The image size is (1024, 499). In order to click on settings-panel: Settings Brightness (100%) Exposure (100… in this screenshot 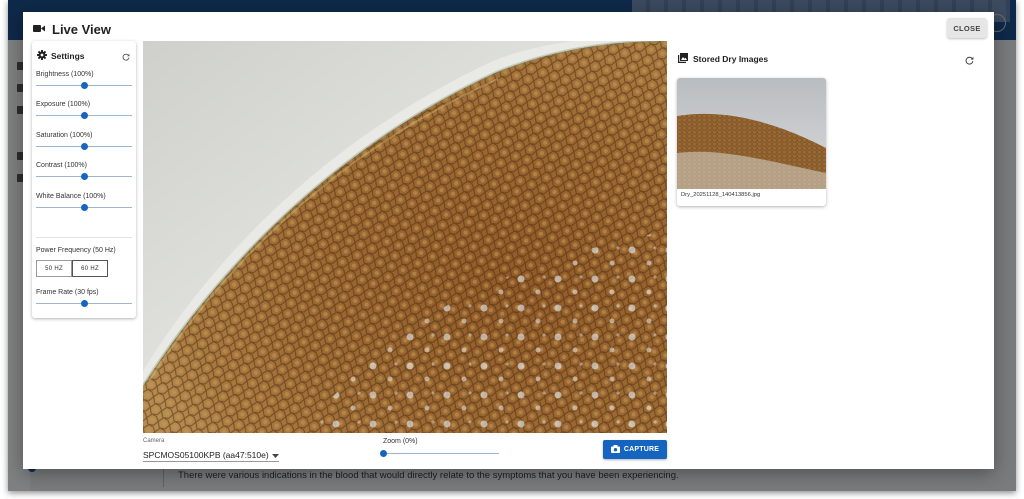, I will do `click(84, 179)`.